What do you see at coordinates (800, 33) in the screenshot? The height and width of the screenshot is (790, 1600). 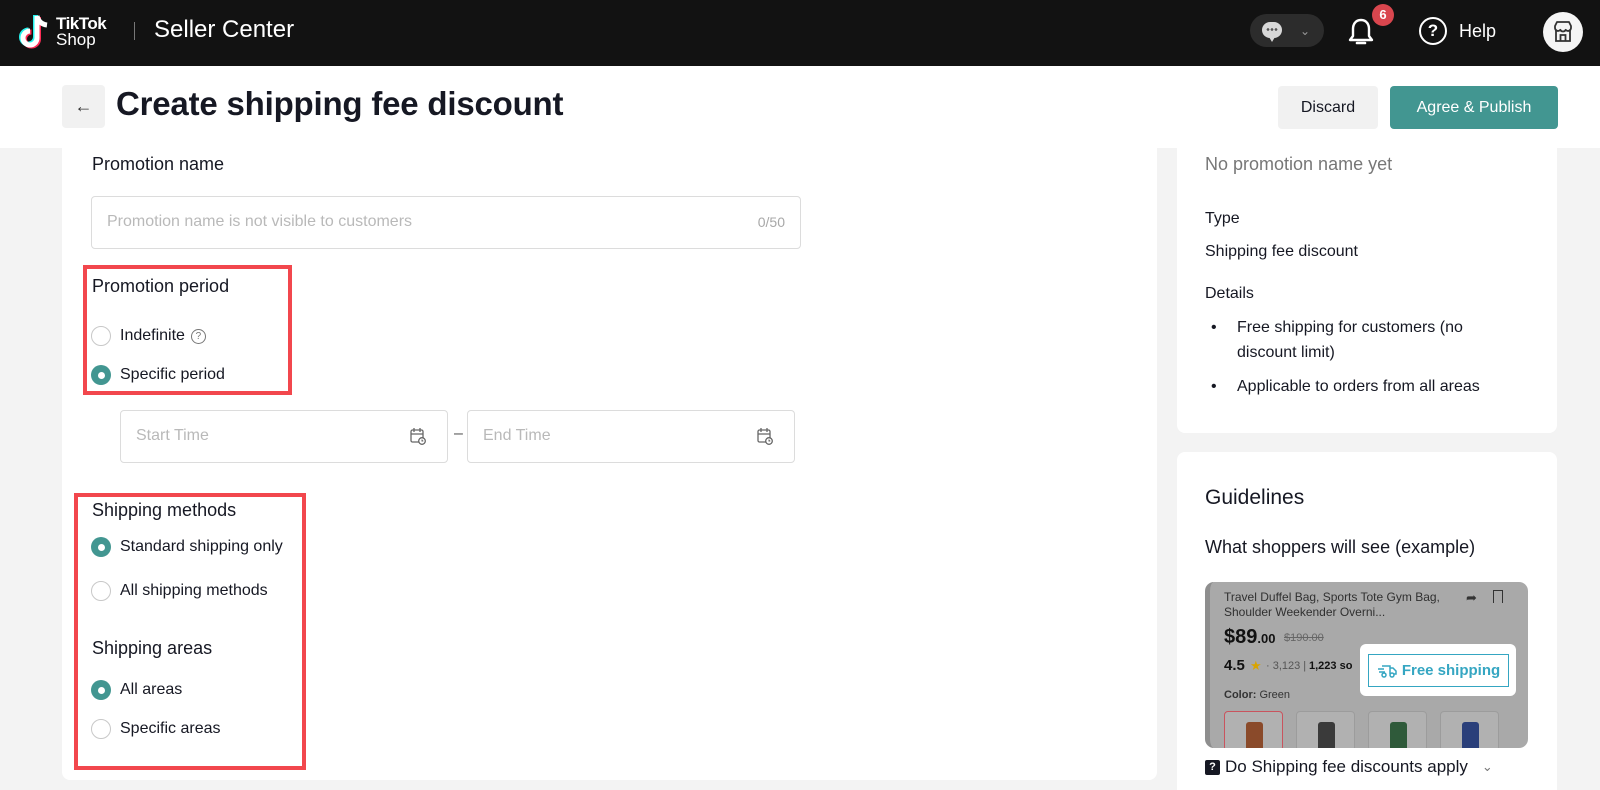 I see `top-nav: TikTok Shop Seller Center ⌄ 6 ? Help` at bounding box center [800, 33].